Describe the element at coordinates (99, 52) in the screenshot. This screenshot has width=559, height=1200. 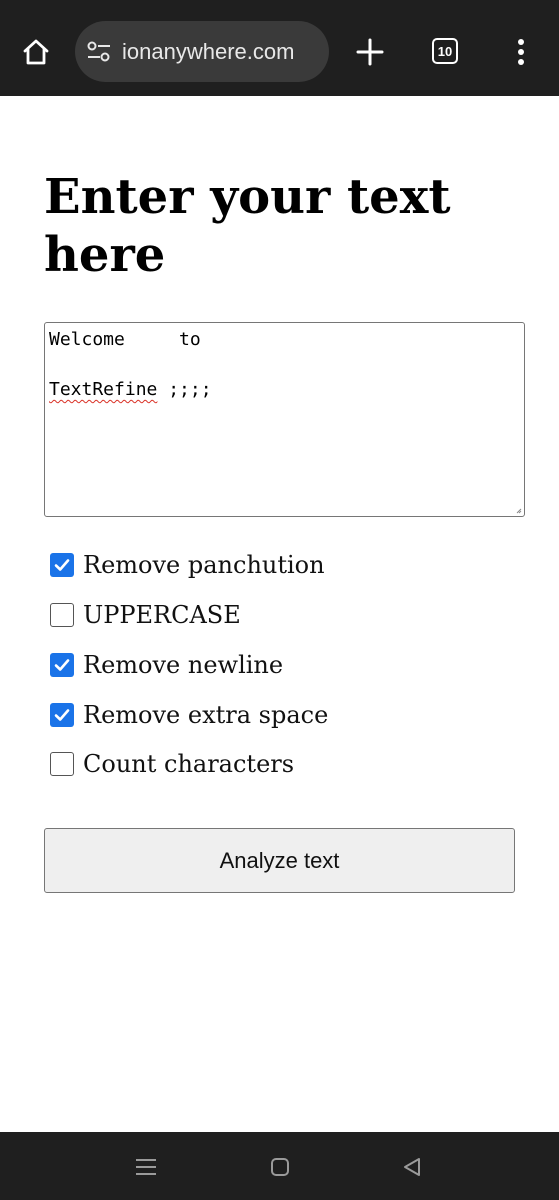
I see `tune-icon` at that location.